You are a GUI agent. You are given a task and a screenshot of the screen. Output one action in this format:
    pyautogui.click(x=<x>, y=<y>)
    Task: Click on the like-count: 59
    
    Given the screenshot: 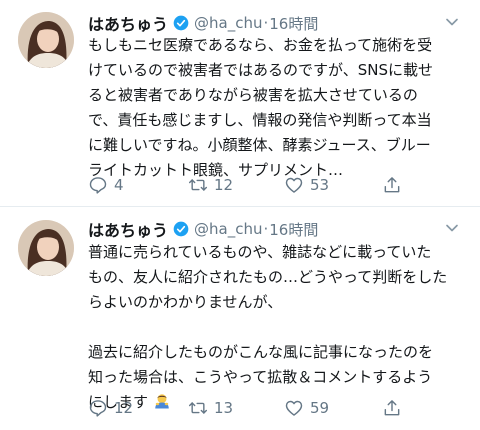 What is the action you would take?
    pyautogui.click(x=320, y=408)
    